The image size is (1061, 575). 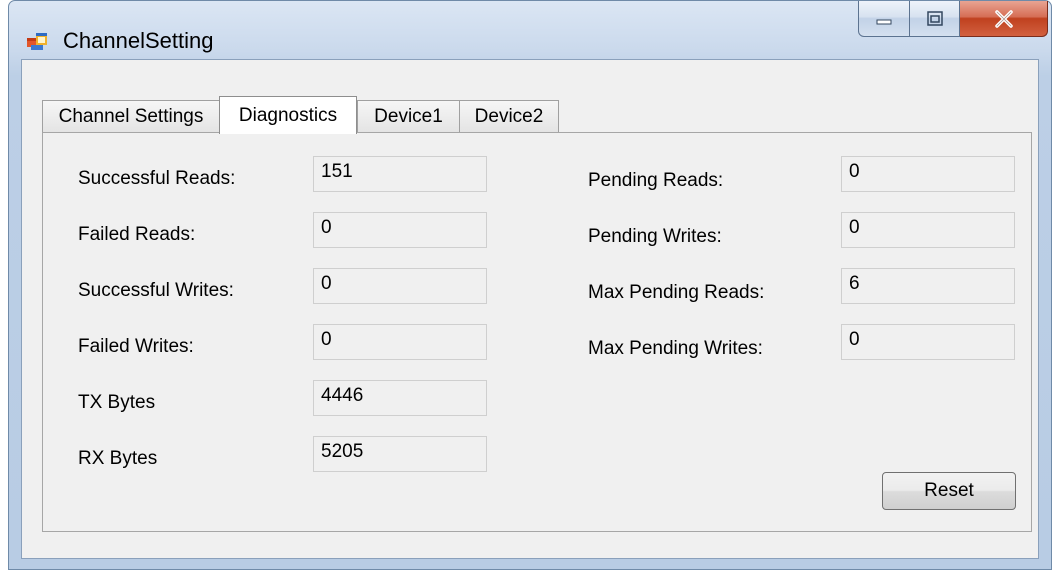 What do you see at coordinates (675, 348) in the screenshot?
I see `max-pending-writes-label: Max Pending Writes:` at bounding box center [675, 348].